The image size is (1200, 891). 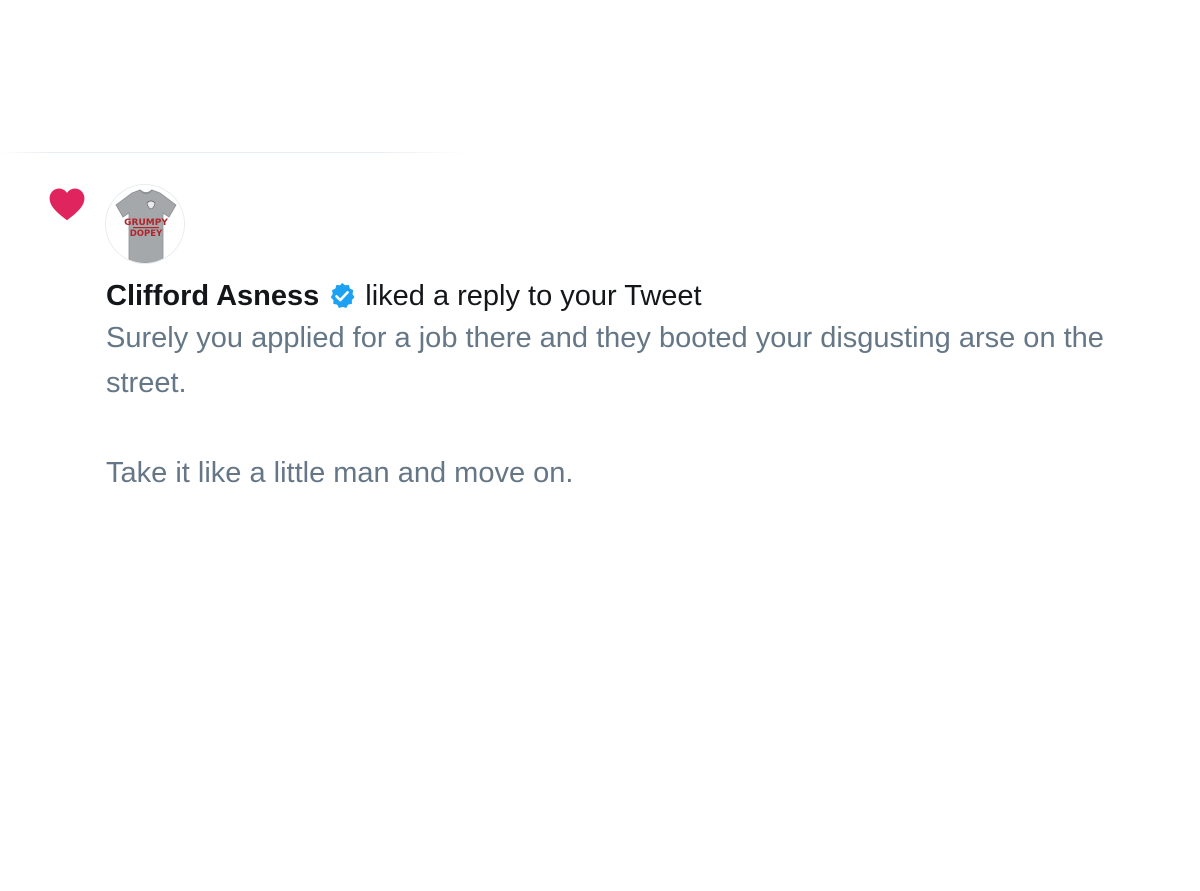 I want to click on heart-icon, so click(x=67, y=204).